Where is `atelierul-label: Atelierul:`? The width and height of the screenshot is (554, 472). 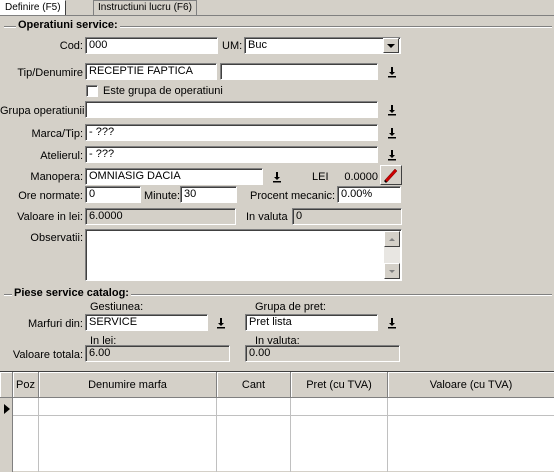 atelierul-label: Atelierul: is located at coordinates (61, 156).